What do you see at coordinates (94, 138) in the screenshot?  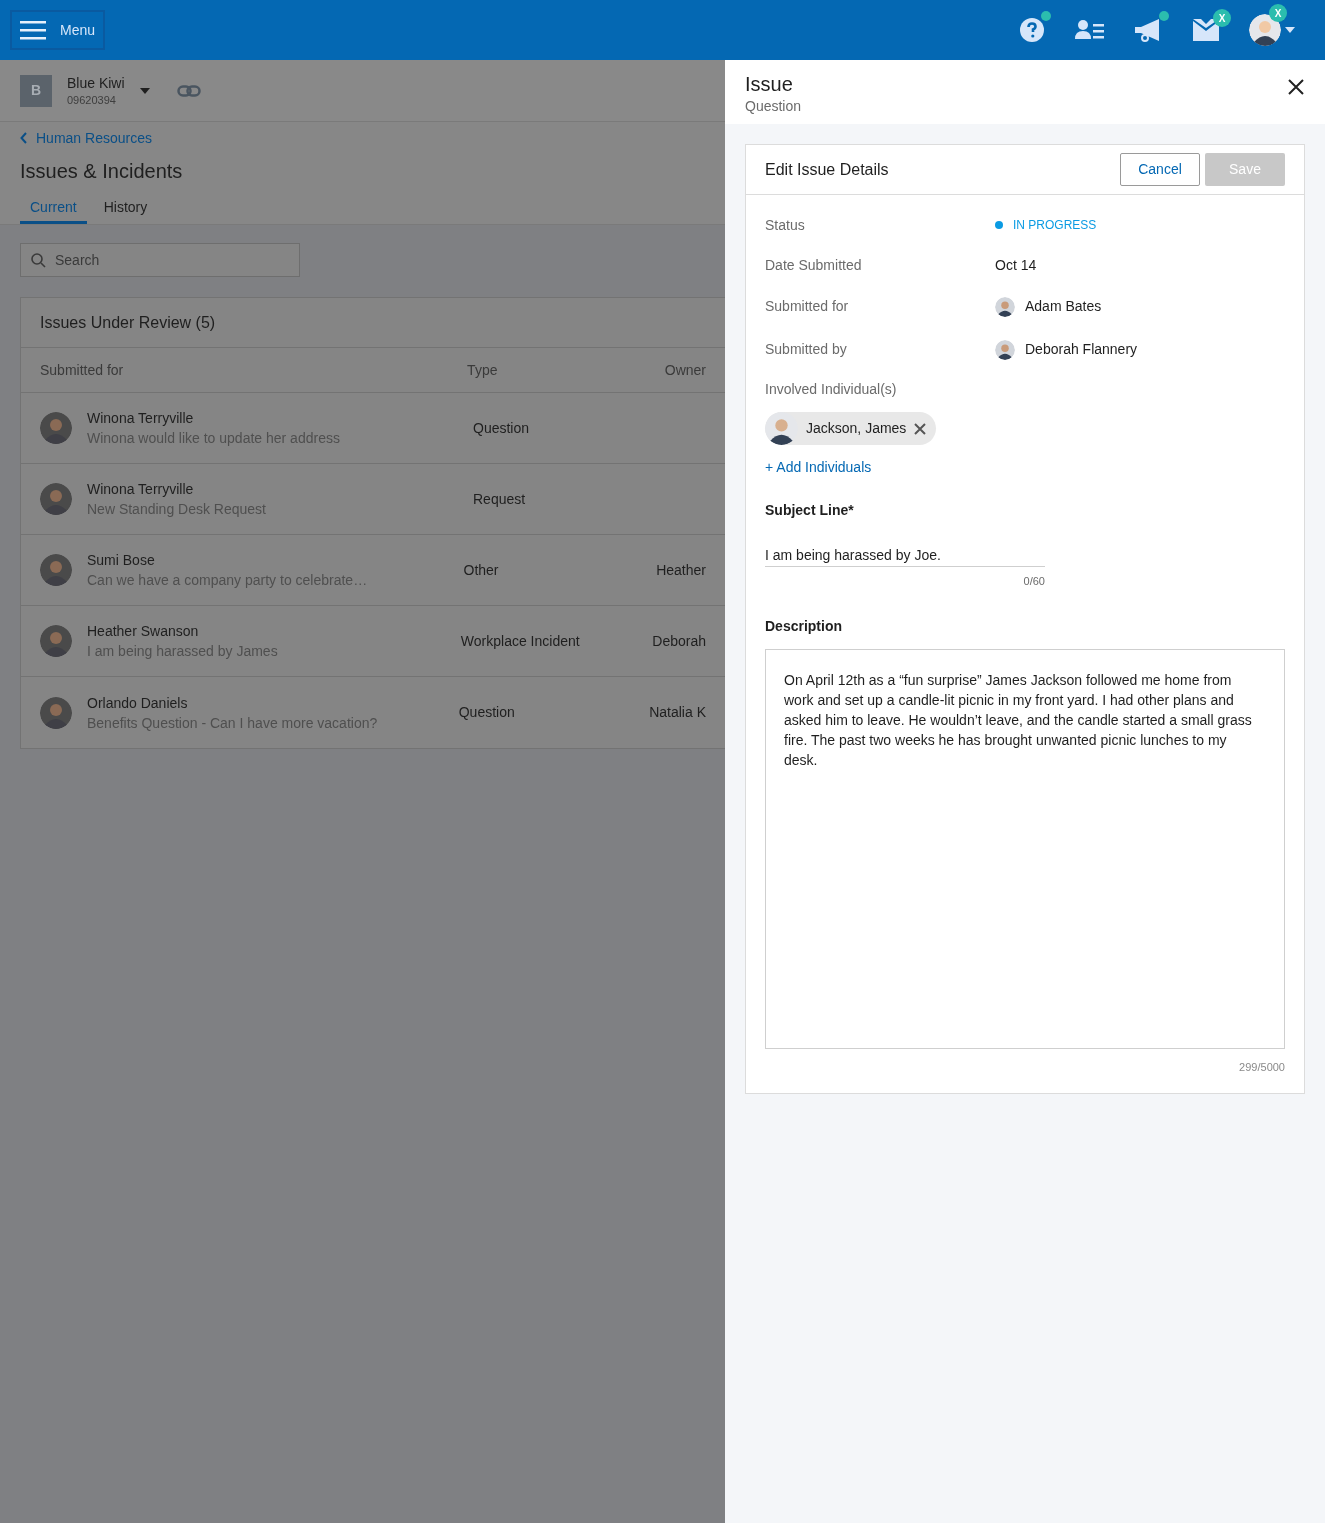 I see `back-link-text: Human Resources` at bounding box center [94, 138].